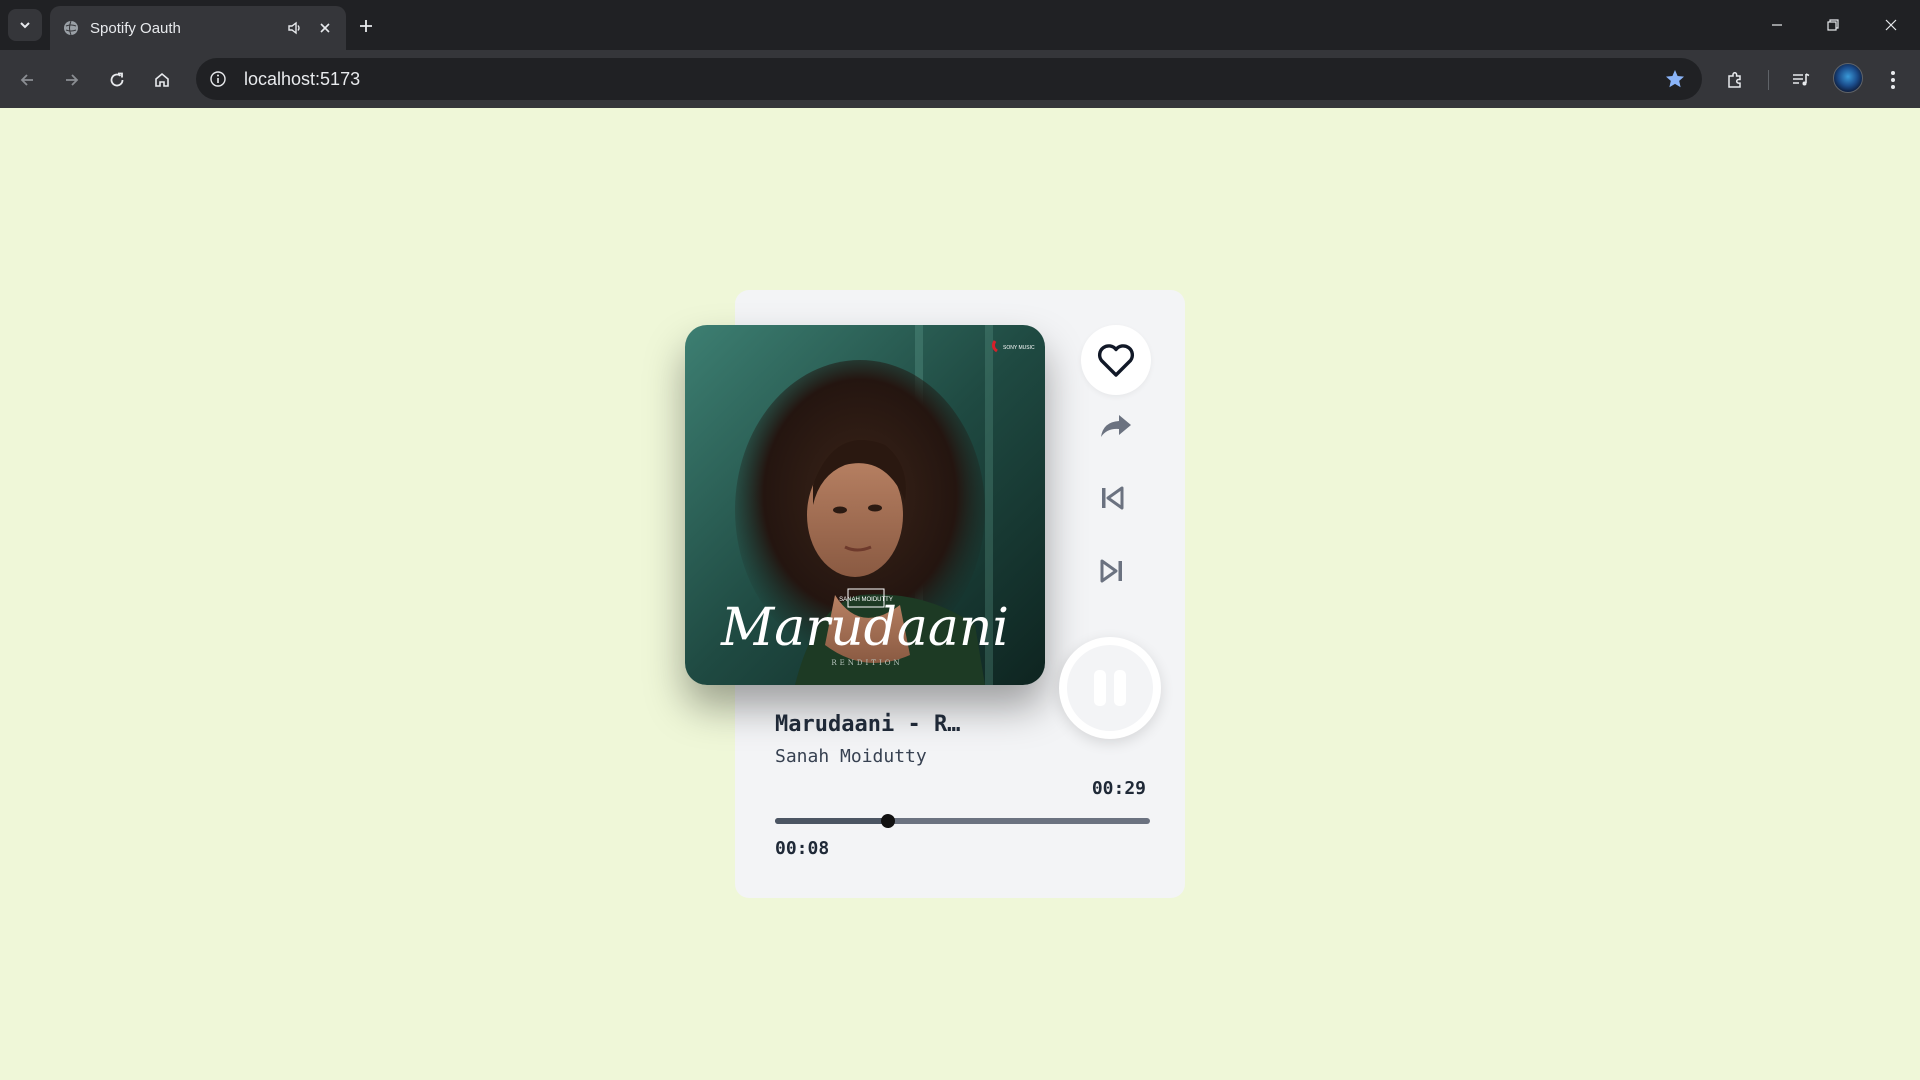 This screenshot has height=1080, width=1920. I want to click on new-tab-button, so click(366, 26).